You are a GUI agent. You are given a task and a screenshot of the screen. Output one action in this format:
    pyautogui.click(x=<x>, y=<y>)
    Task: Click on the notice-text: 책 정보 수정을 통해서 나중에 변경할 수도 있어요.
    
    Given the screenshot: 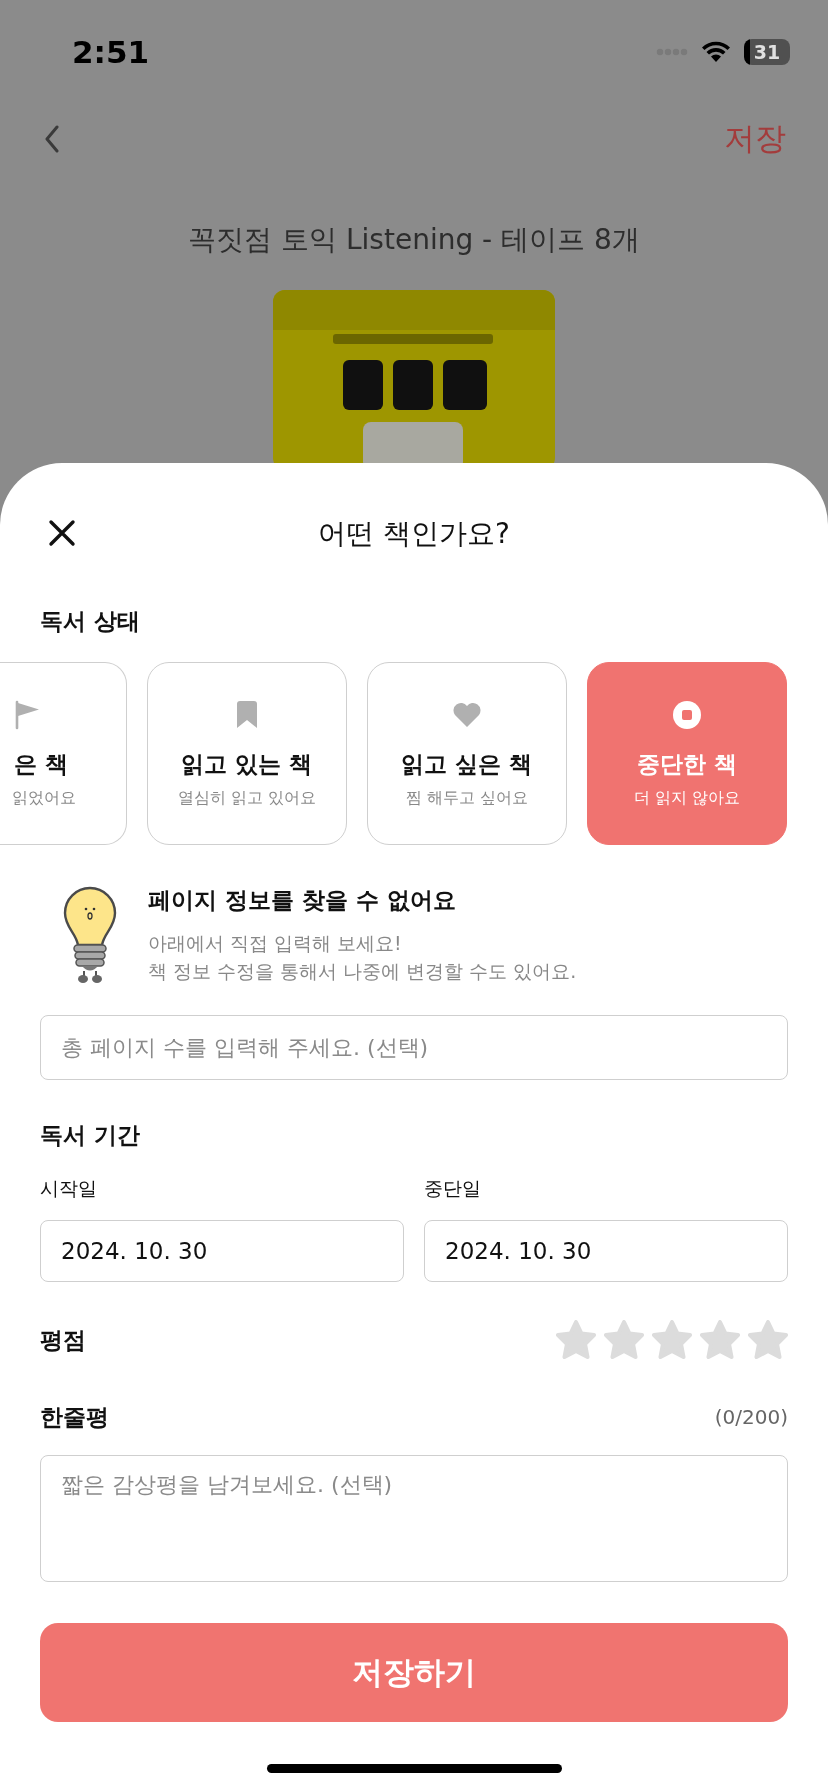 What is the action you would take?
    pyautogui.click(x=362, y=971)
    